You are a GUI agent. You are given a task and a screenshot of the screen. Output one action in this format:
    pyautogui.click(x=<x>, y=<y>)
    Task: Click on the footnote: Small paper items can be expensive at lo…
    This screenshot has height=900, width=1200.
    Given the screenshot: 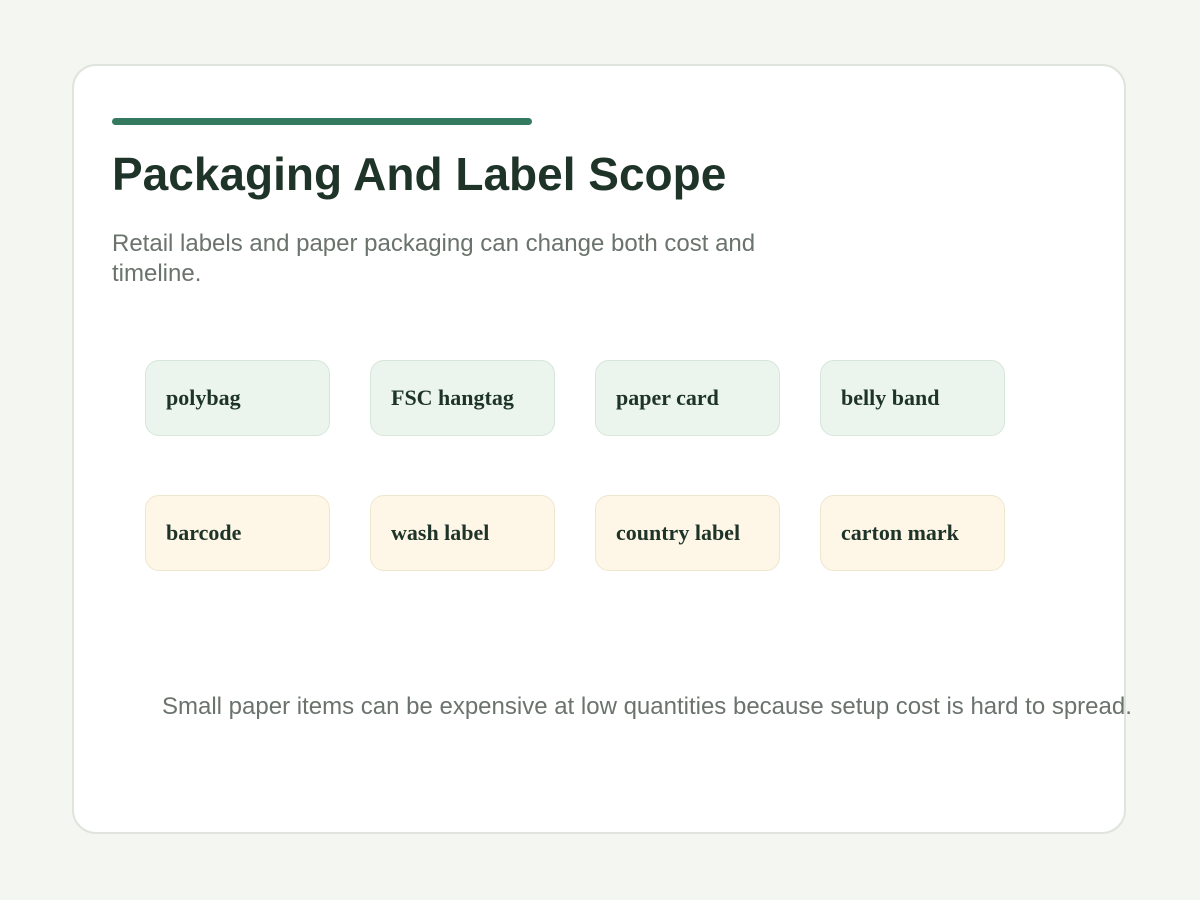 What is the action you would take?
    pyautogui.click(x=647, y=706)
    